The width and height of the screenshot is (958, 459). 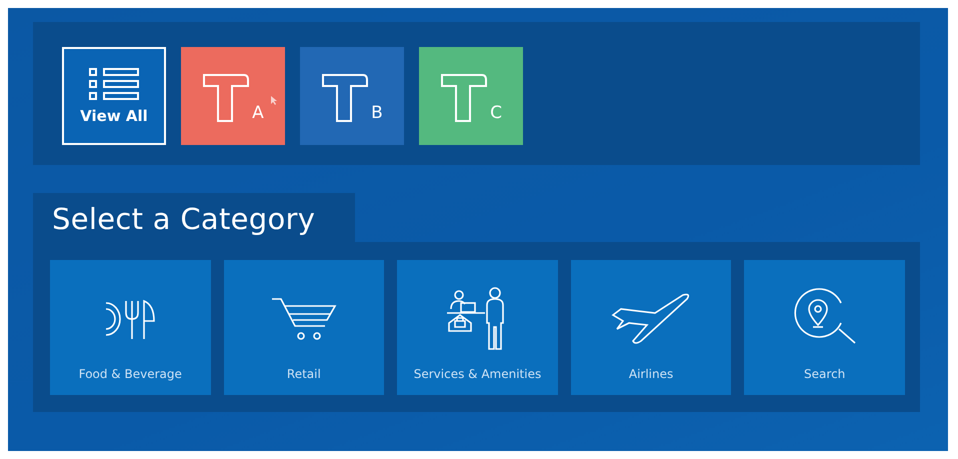 What do you see at coordinates (651, 318) in the screenshot?
I see `airplane-icon` at bounding box center [651, 318].